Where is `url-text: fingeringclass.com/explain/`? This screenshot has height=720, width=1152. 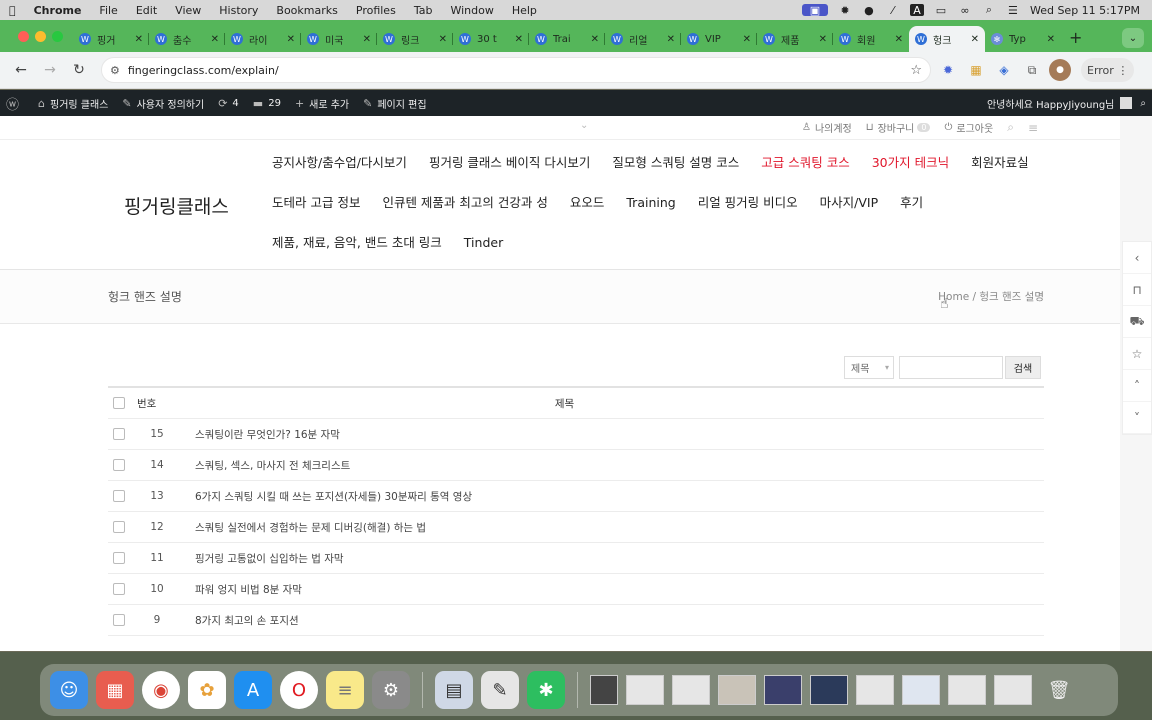 url-text: fingeringclass.com/explain/ is located at coordinates (519, 70).